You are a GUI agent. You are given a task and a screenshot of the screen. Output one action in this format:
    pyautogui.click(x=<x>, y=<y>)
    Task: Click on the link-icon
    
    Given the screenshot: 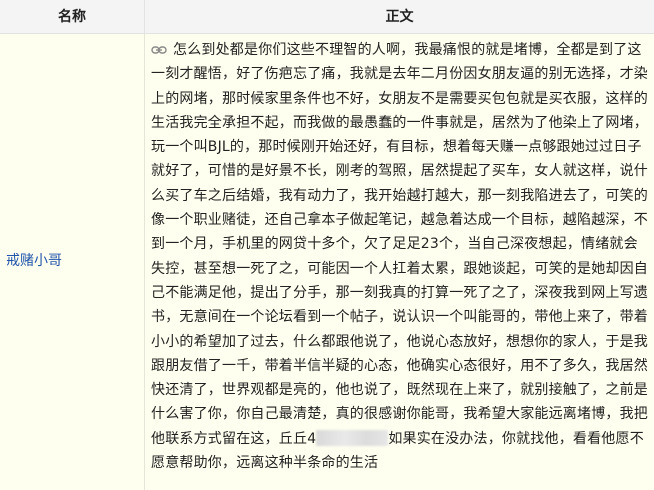 What is the action you would take?
    pyautogui.click(x=159, y=50)
    